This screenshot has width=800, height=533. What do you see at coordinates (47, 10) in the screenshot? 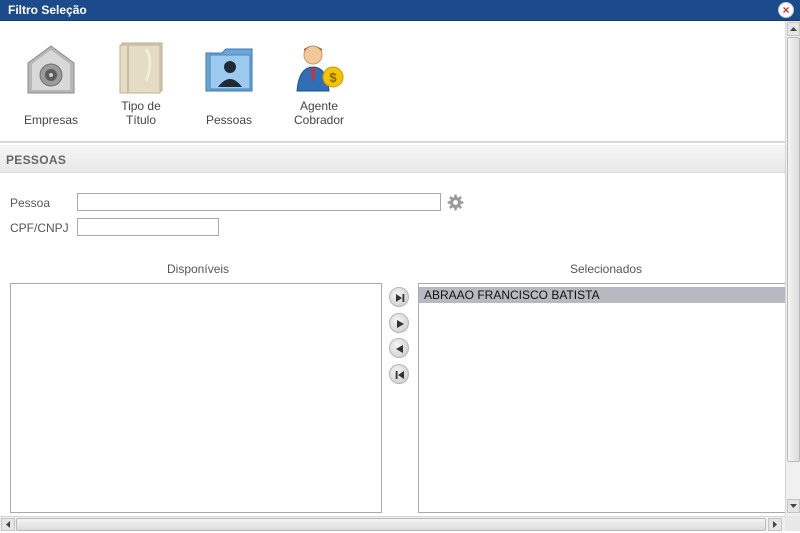
I see `window-title: Filtro Seleção` at bounding box center [47, 10].